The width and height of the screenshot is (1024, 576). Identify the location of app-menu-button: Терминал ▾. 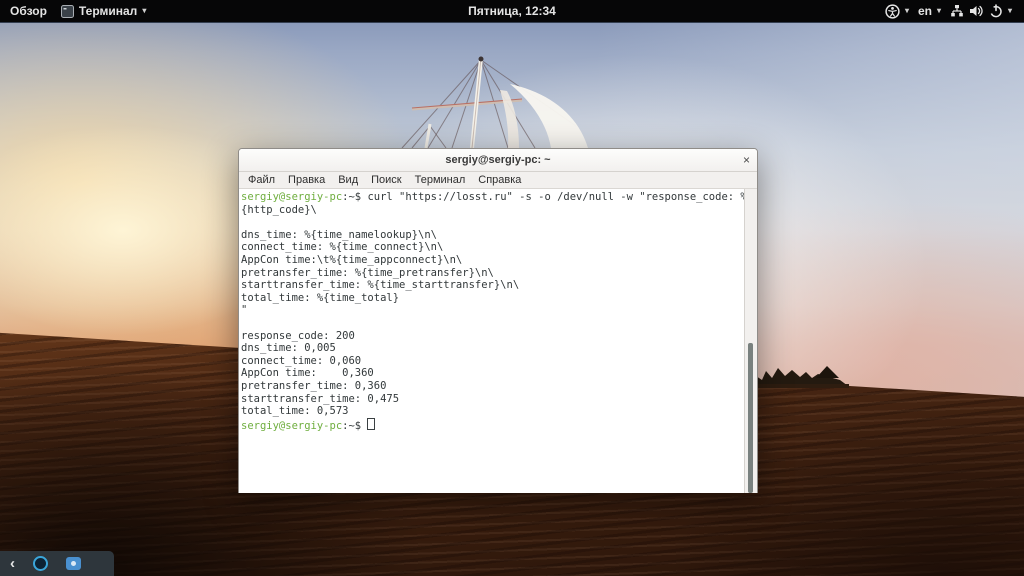
(103, 11).